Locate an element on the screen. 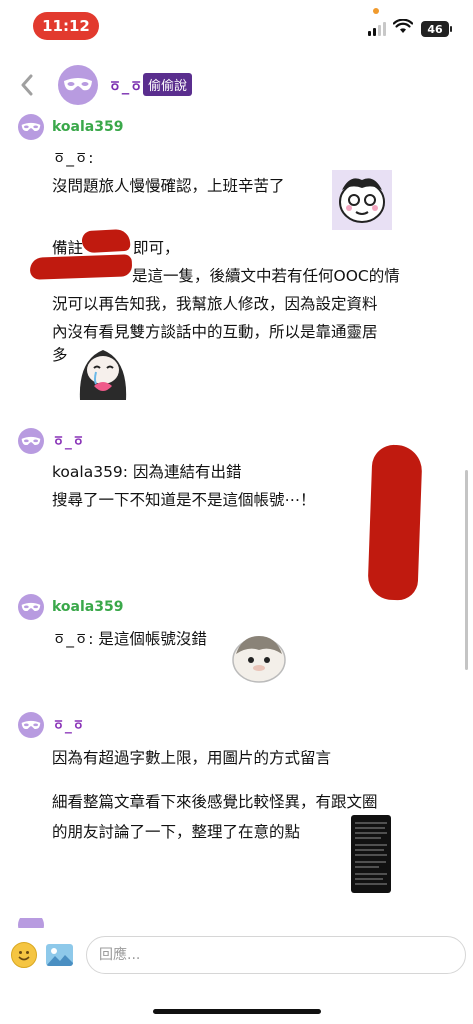  message-header is located at coordinates (31, 923).